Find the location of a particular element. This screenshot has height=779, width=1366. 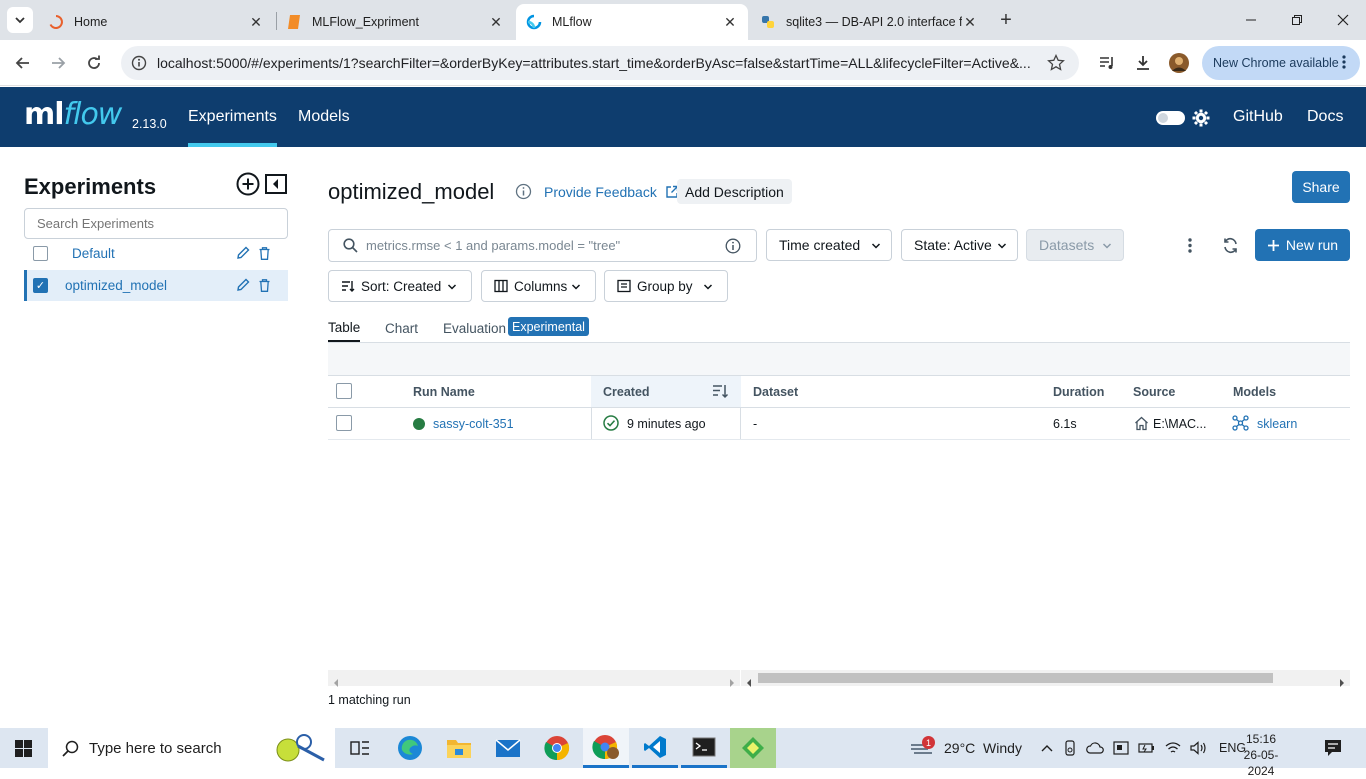

nav-experiments: Experiments is located at coordinates (232, 117).